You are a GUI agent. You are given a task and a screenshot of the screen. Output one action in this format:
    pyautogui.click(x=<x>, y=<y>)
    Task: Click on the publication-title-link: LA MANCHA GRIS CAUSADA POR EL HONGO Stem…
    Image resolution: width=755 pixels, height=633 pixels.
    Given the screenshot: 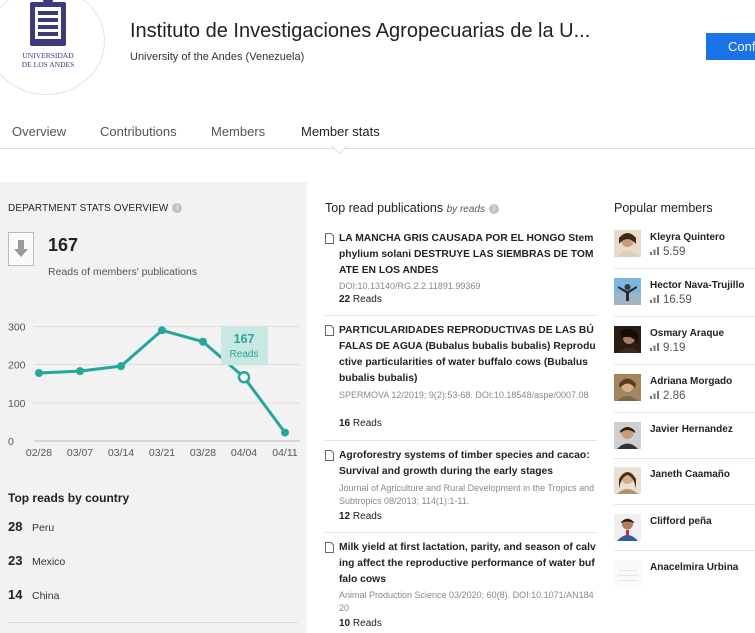 What is the action you would take?
    pyautogui.click(x=468, y=255)
    